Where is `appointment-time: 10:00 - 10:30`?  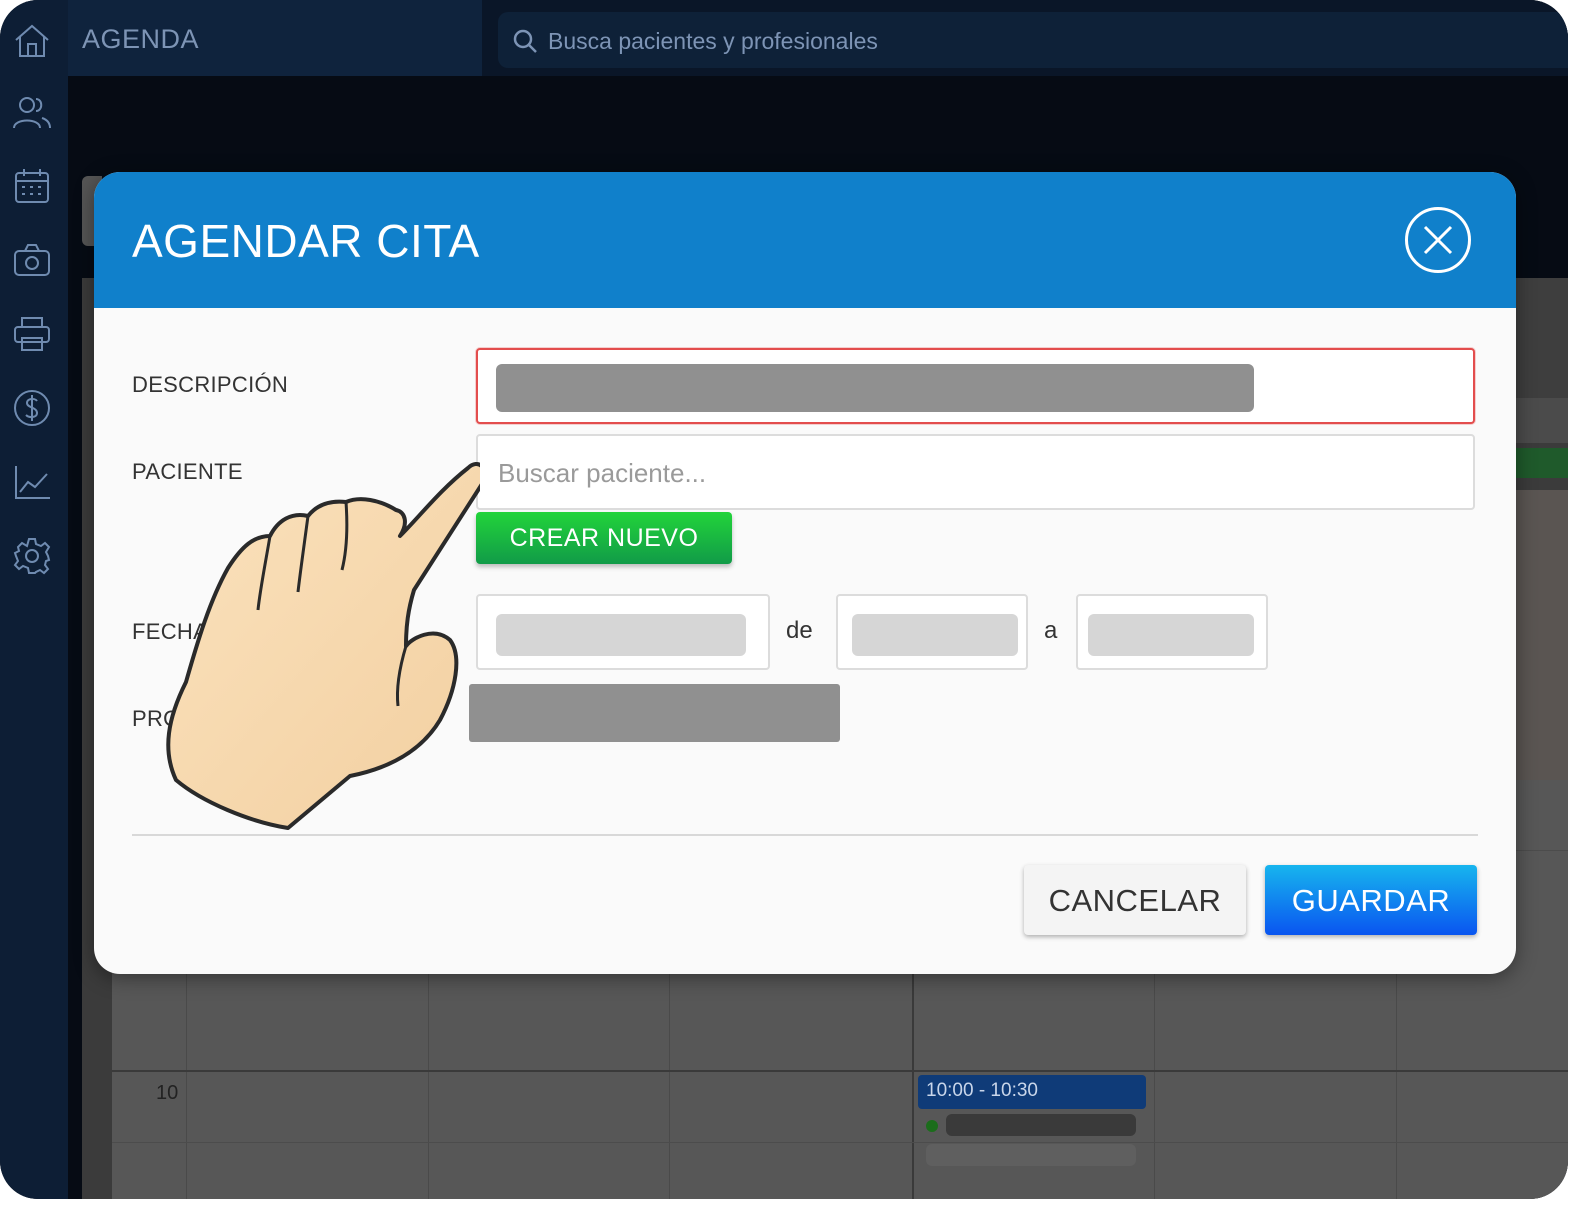
appointment-time: 10:00 - 10:30 is located at coordinates (982, 1090).